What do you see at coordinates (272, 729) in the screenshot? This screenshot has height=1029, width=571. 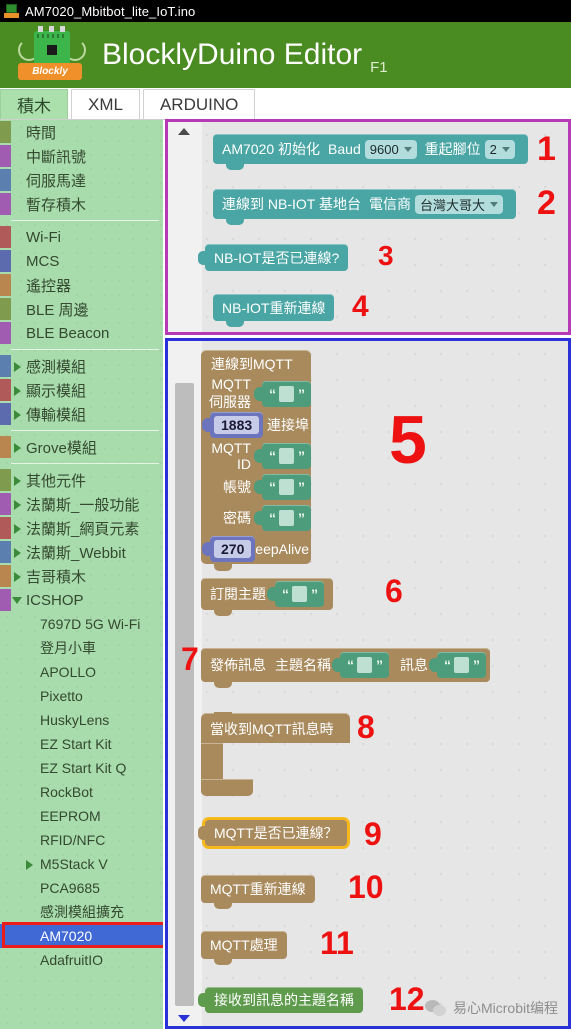 I see `block8-label: 當收到MQTT訊息時` at bounding box center [272, 729].